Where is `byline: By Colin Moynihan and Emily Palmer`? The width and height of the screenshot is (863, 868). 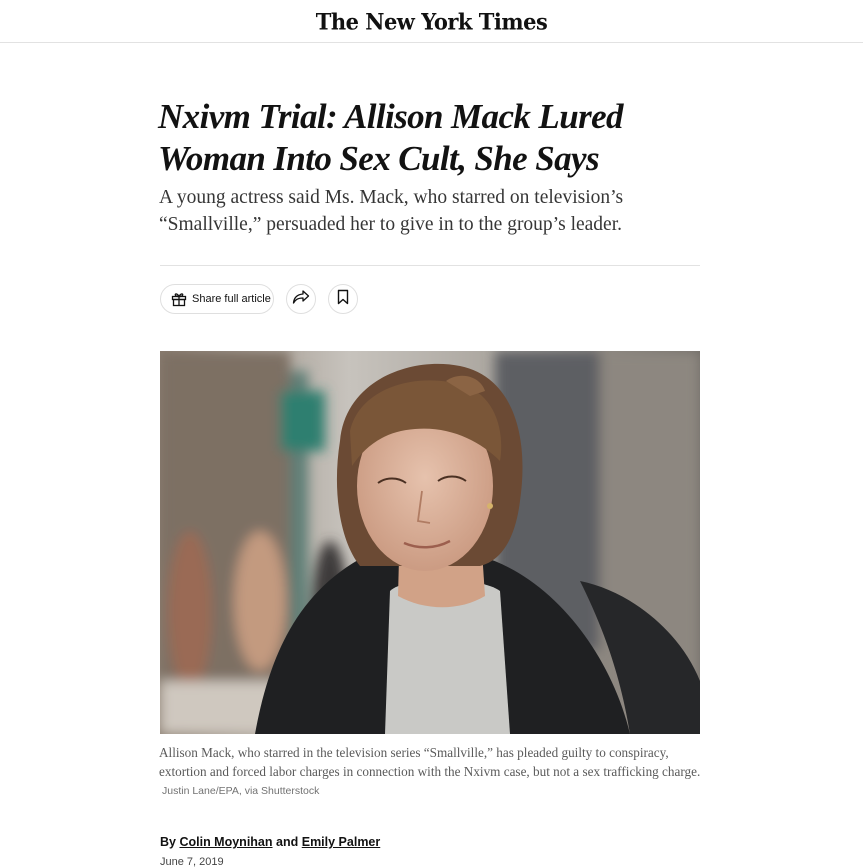
byline: By Colin Moynihan and Emily Palmer is located at coordinates (270, 842).